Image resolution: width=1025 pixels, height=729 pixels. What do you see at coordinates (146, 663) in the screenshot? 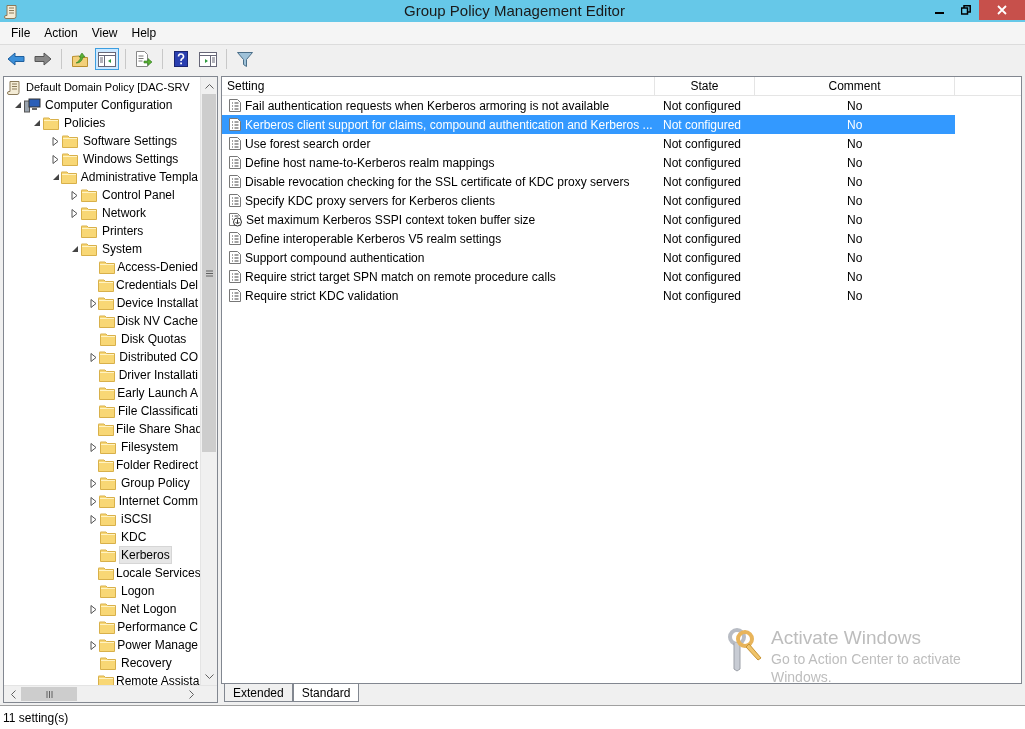
I see `tree-item: Recovery` at bounding box center [146, 663].